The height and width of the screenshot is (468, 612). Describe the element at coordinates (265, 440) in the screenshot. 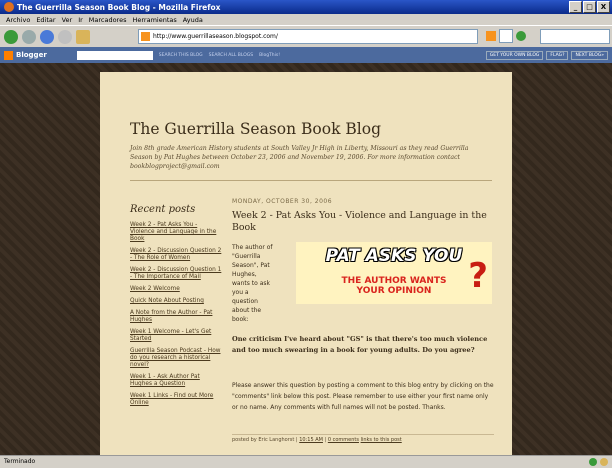

I see `posted-by-text: posted by Eric Langhorst |` at that location.